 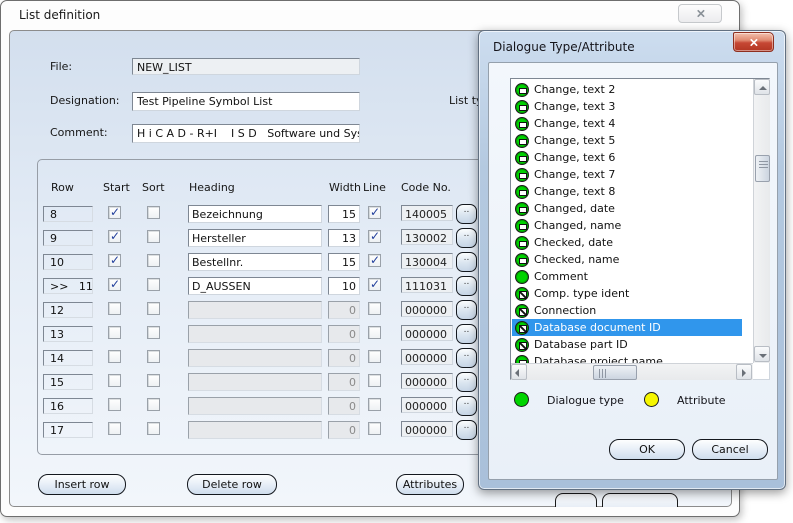 I want to click on list-item: Change, text 8, so click(x=627, y=191).